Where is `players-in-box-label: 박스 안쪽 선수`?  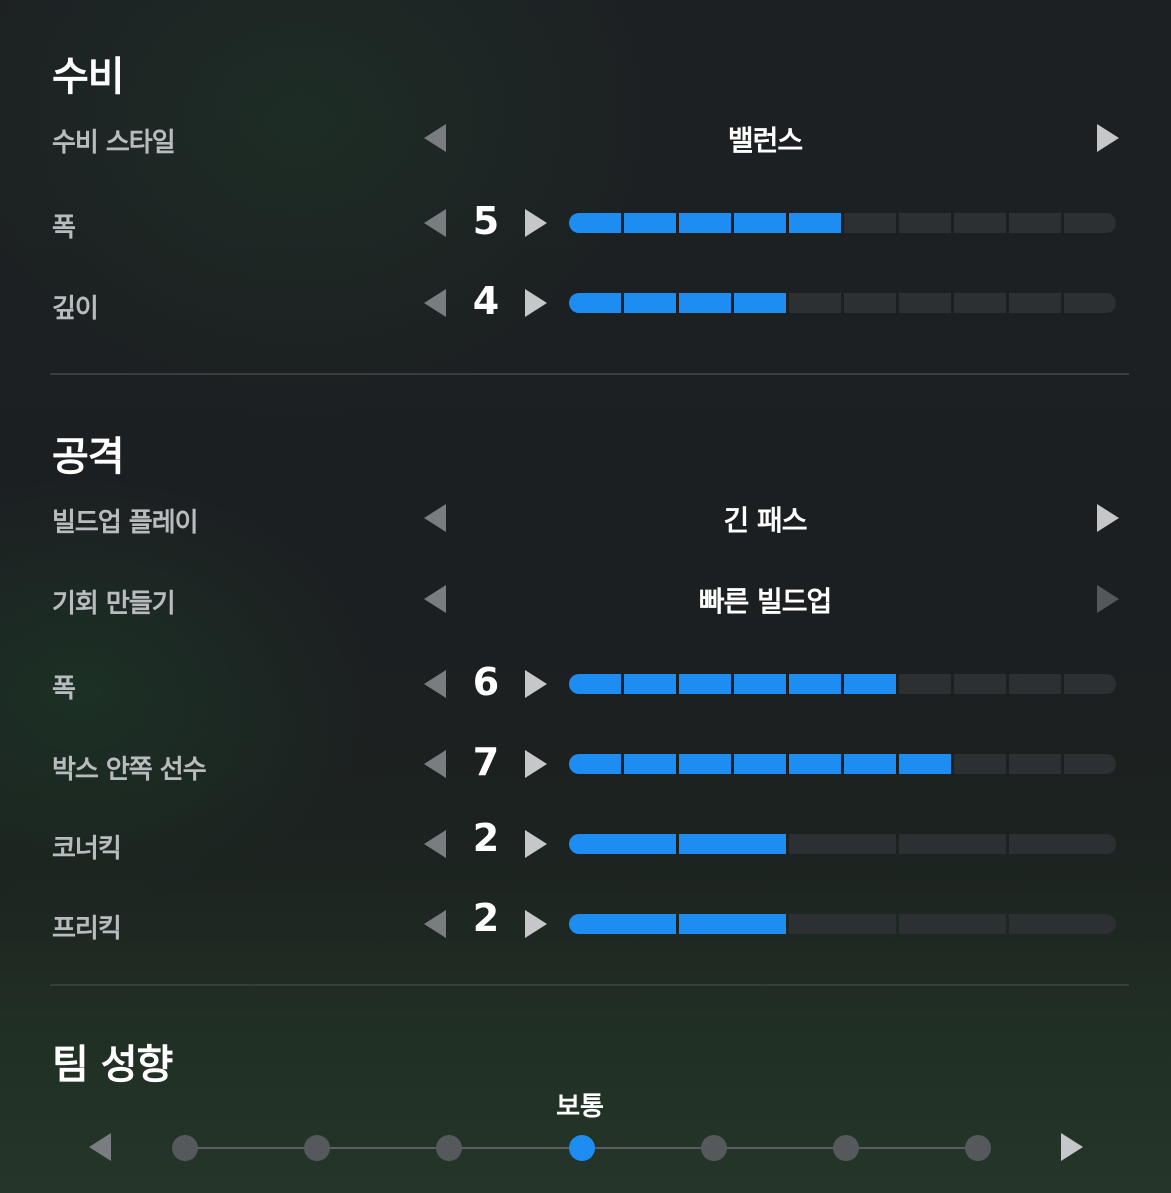 players-in-box-label: 박스 안쪽 선수 is located at coordinates (129, 770).